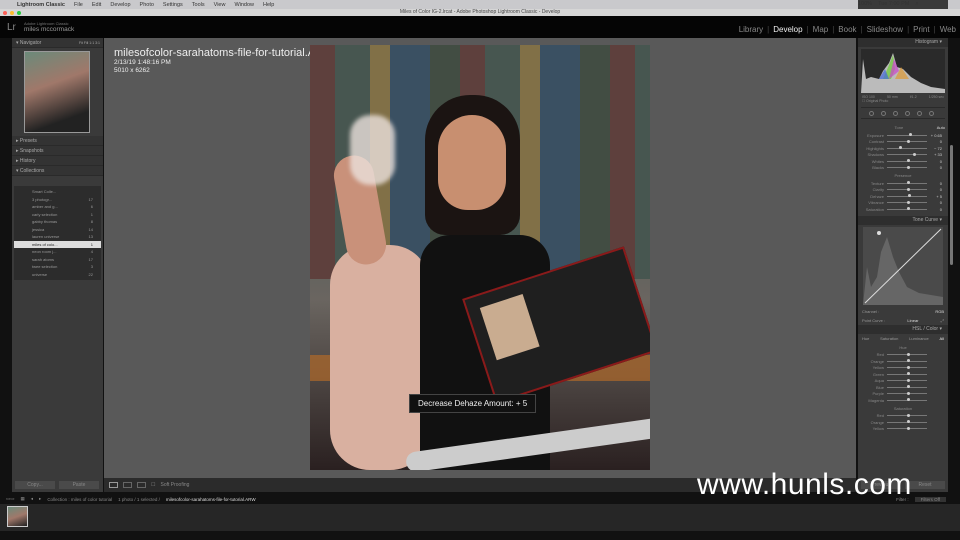 Image resolution: width=960 pixels, height=540 pixels. Describe the element at coordinates (41, 5) in the screenshot. I see `menu-app: Lightroom Classic` at that location.